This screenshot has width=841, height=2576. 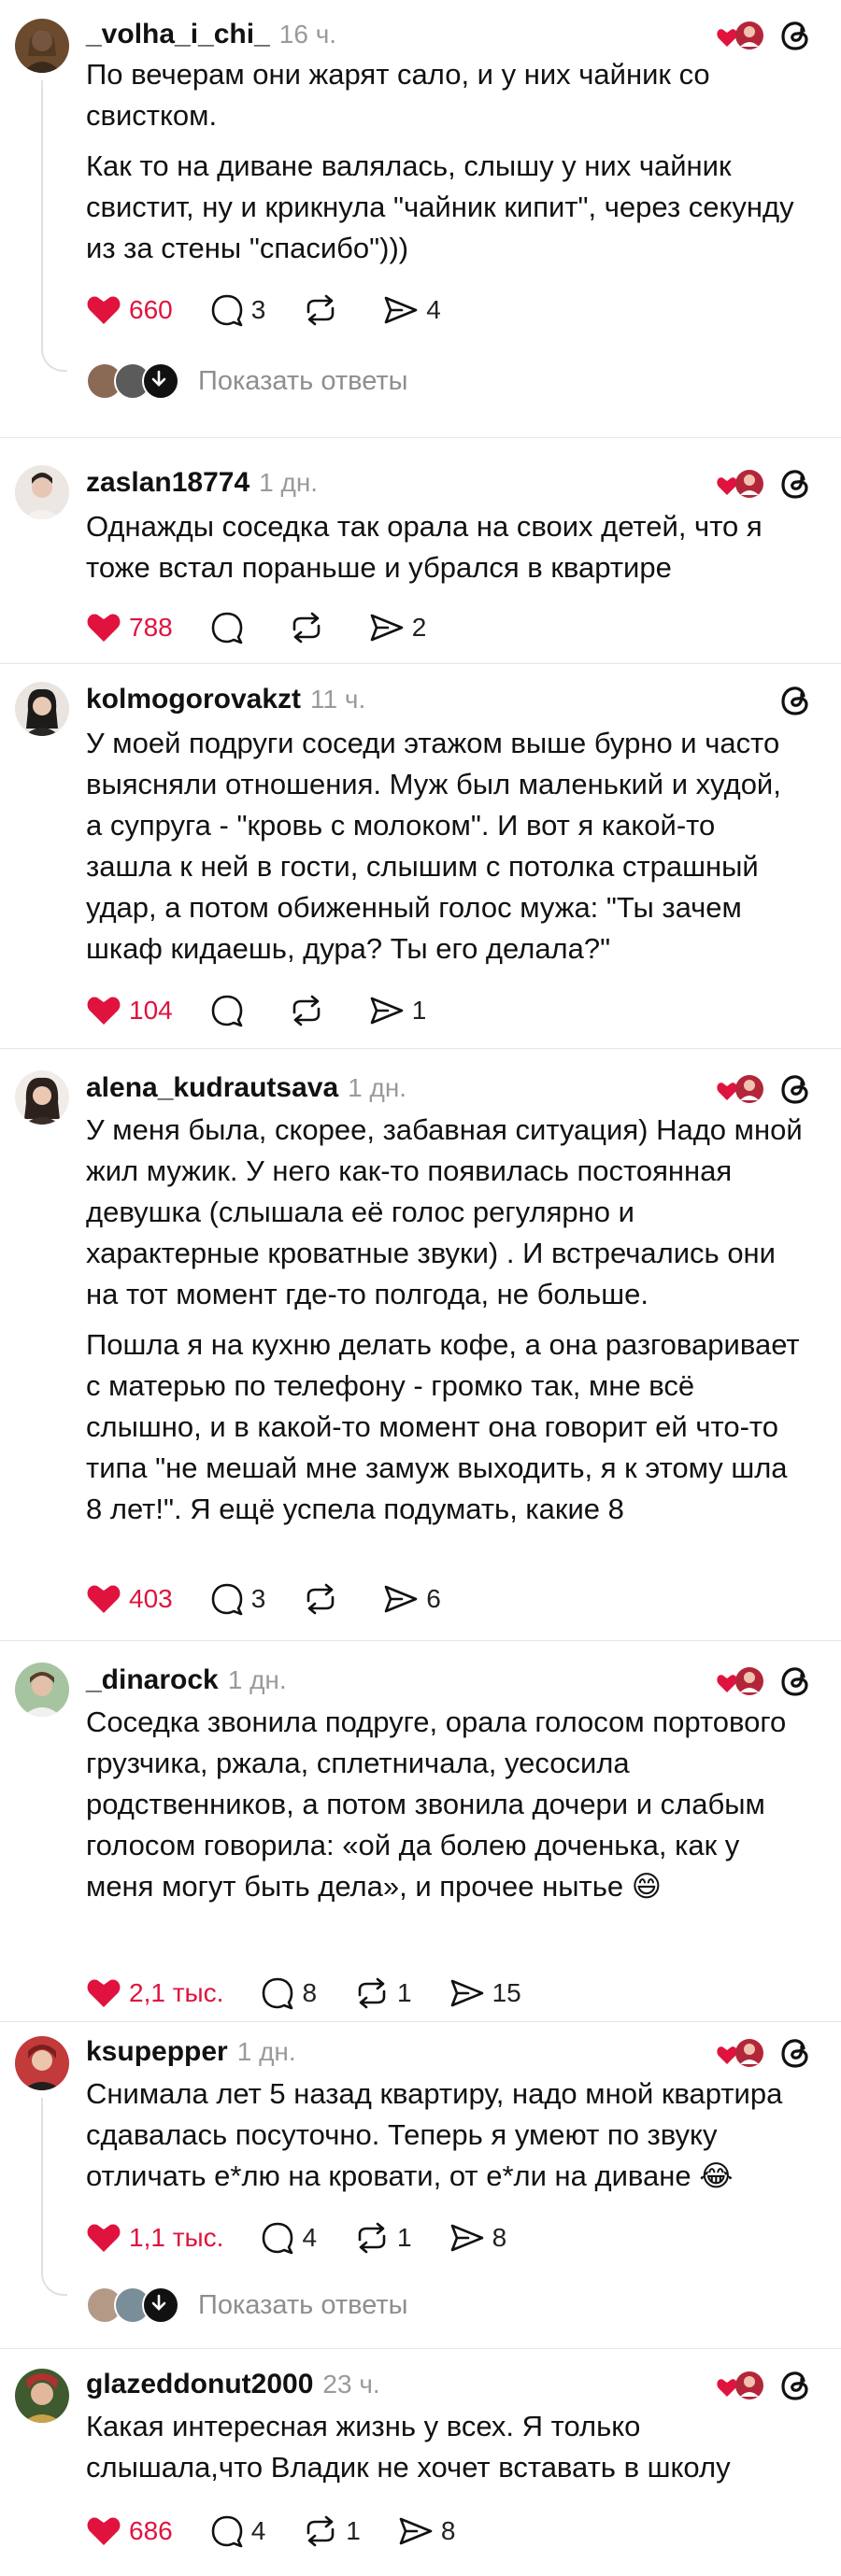 I want to click on like-button: 686, so click(x=129, y=2531).